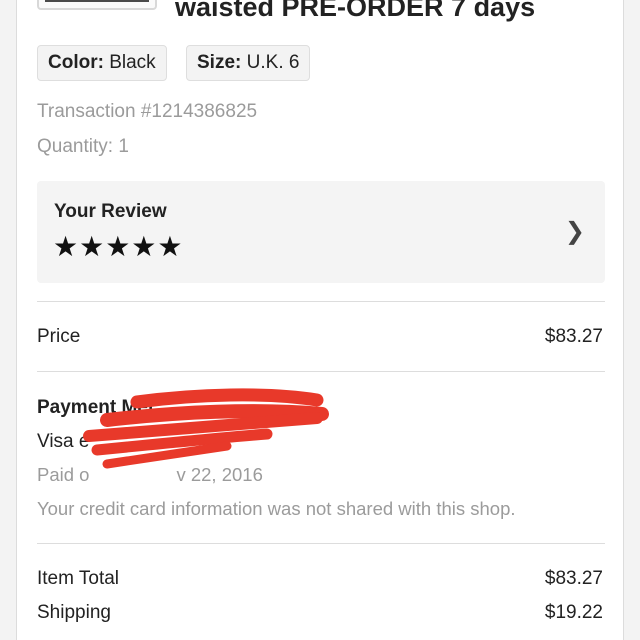 This screenshot has height=640, width=640. What do you see at coordinates (219, 62) in the screenshot?
I see `size-option-label: Size:` at bounding box center [219, 62].